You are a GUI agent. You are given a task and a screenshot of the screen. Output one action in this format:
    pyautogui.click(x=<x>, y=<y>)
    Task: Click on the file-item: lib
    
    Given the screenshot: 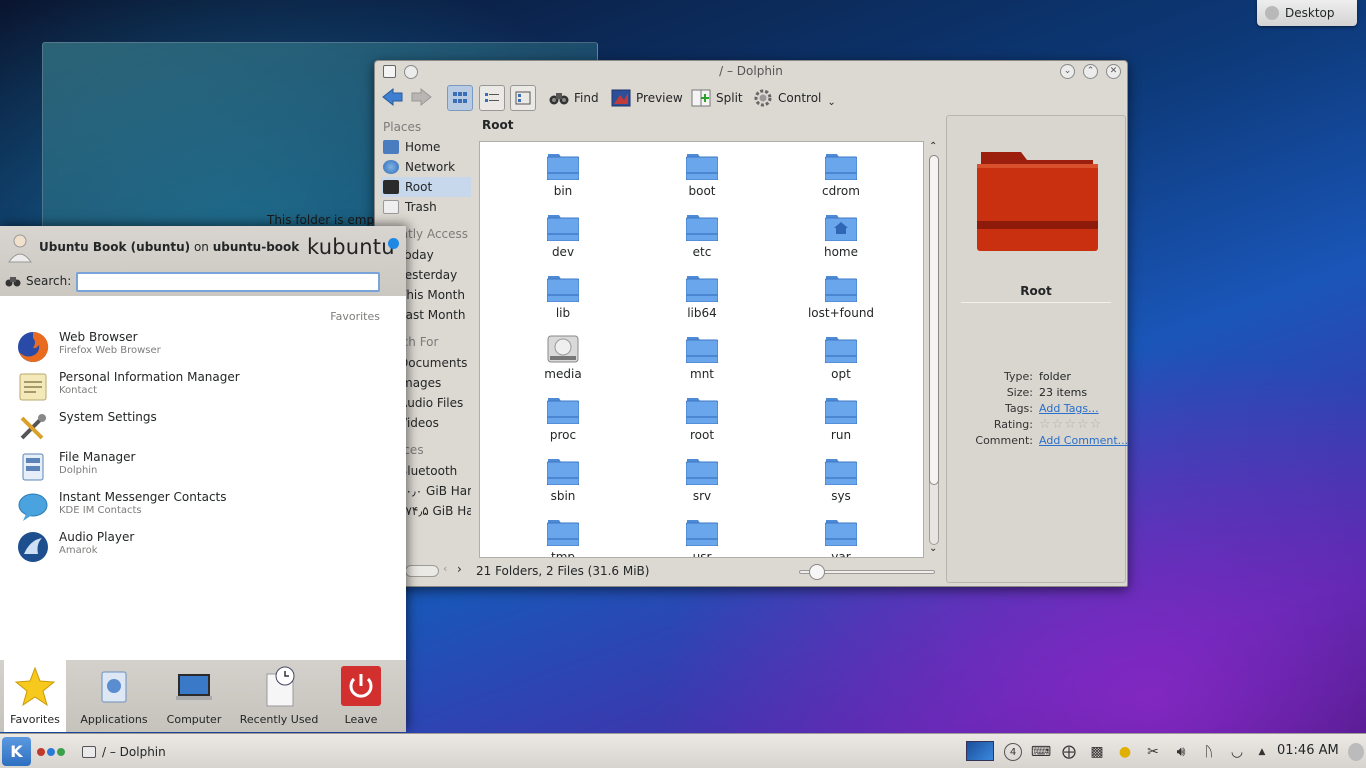 What is the action you would take?
    pyautogui.click(x=563, y=293)
    